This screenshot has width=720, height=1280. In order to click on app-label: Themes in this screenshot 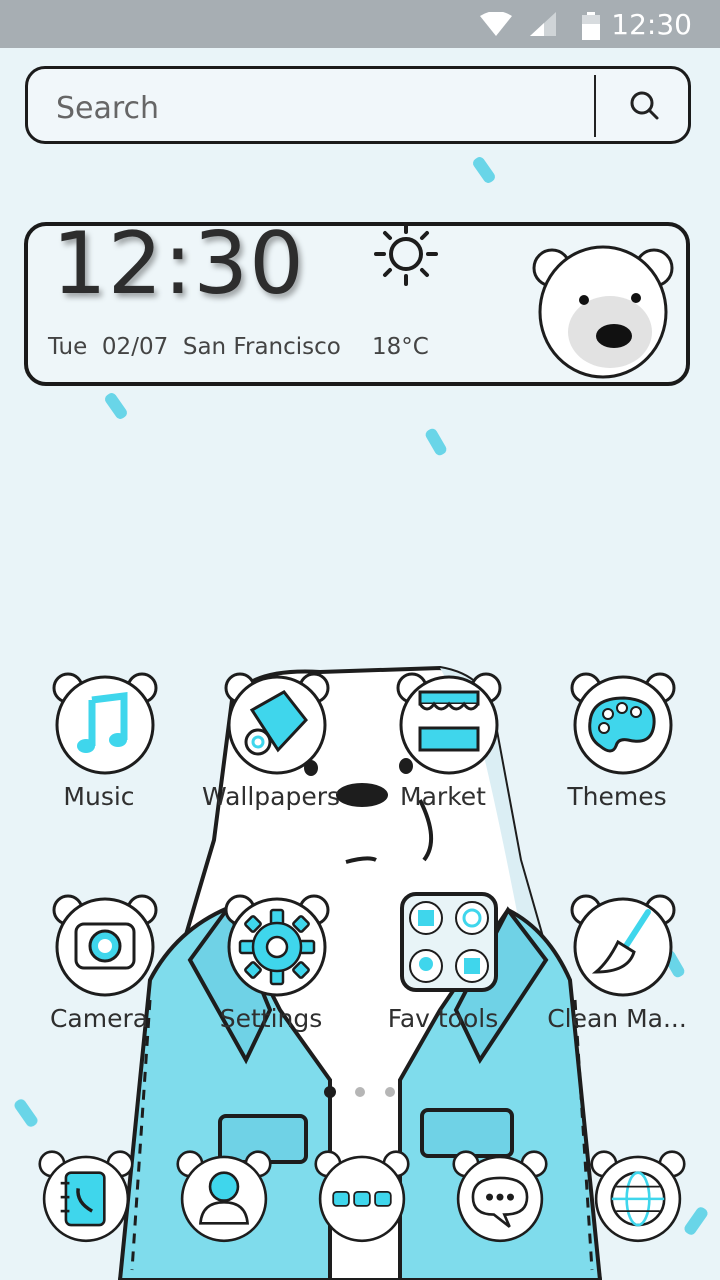, I will do `click(617, 796)`.